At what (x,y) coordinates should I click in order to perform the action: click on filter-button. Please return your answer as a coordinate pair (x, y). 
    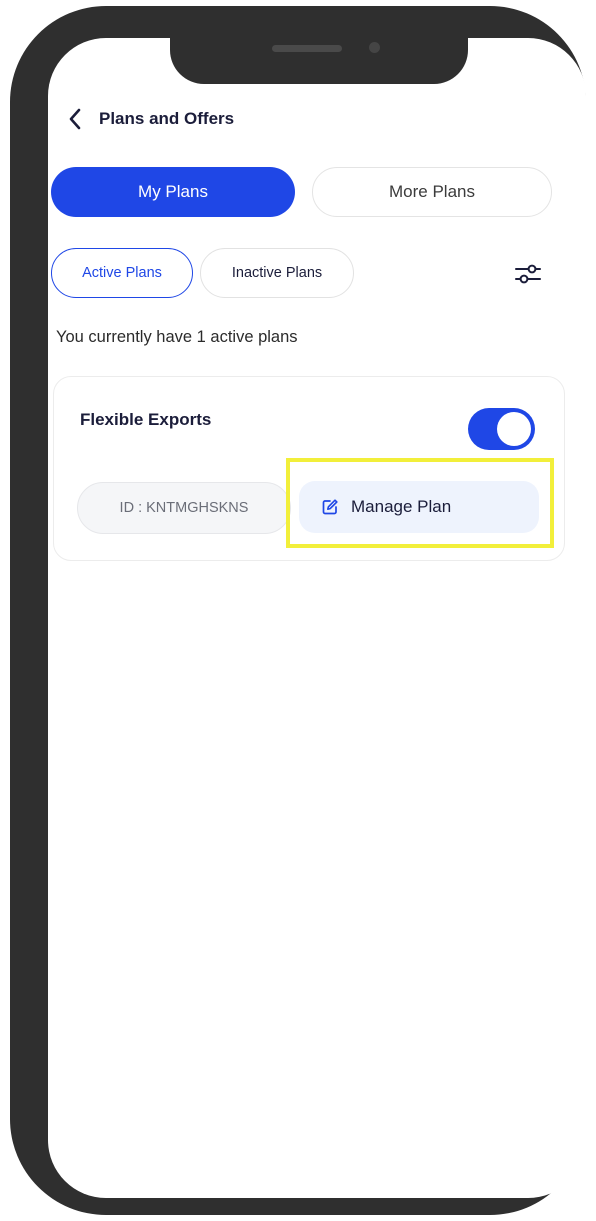
    Looking at the image, I should click on (528, 274).